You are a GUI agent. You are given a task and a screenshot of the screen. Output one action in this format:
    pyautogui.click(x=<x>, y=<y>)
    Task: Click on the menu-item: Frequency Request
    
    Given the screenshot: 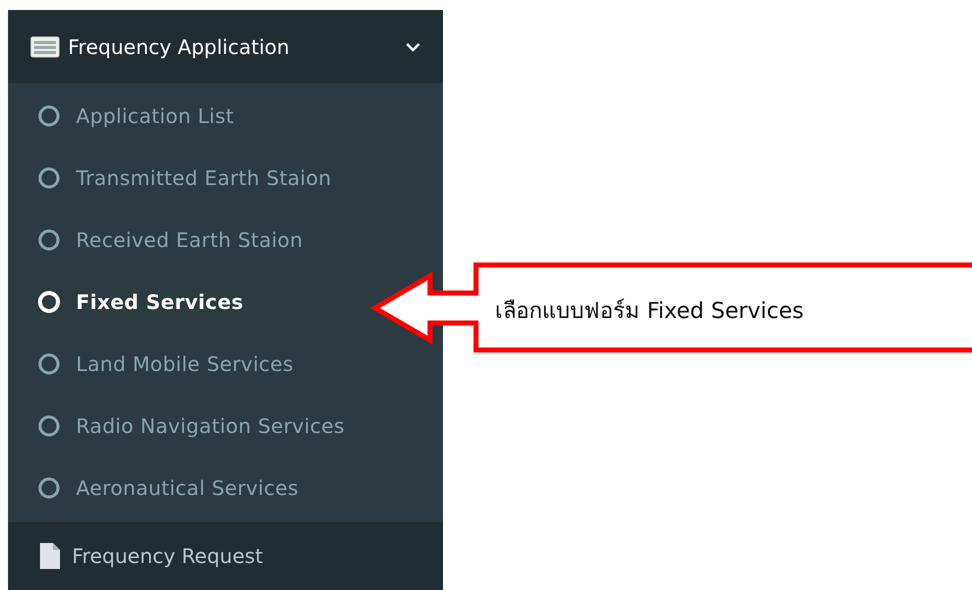 What is the action you would take?
    pyautogui.click(x=225, y=556)
    